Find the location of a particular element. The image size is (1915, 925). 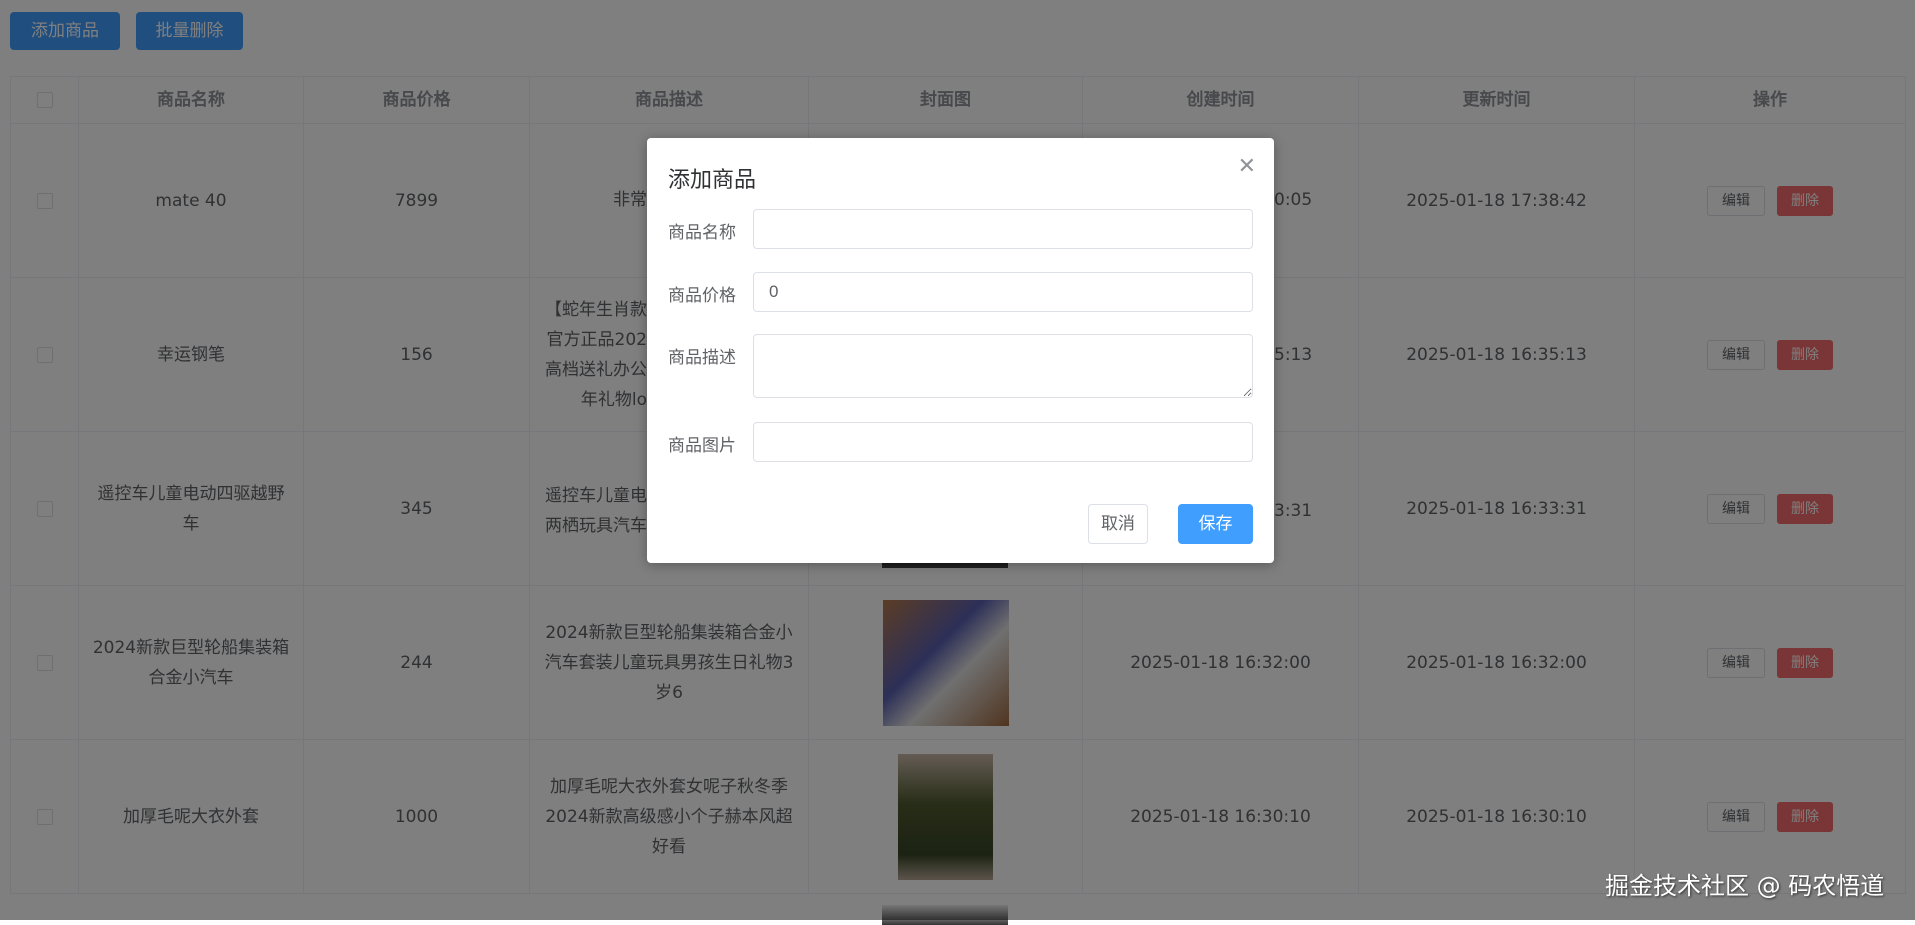

label-image: 商品图片 is located at coordinates (702, 446).